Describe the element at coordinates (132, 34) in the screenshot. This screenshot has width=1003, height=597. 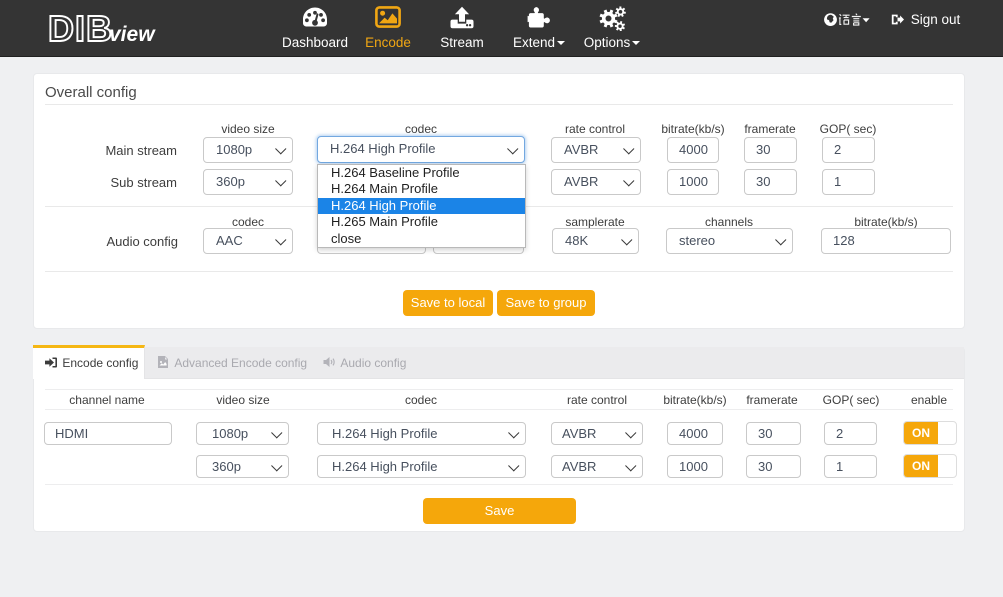
I see `svg-text: view` at that location.